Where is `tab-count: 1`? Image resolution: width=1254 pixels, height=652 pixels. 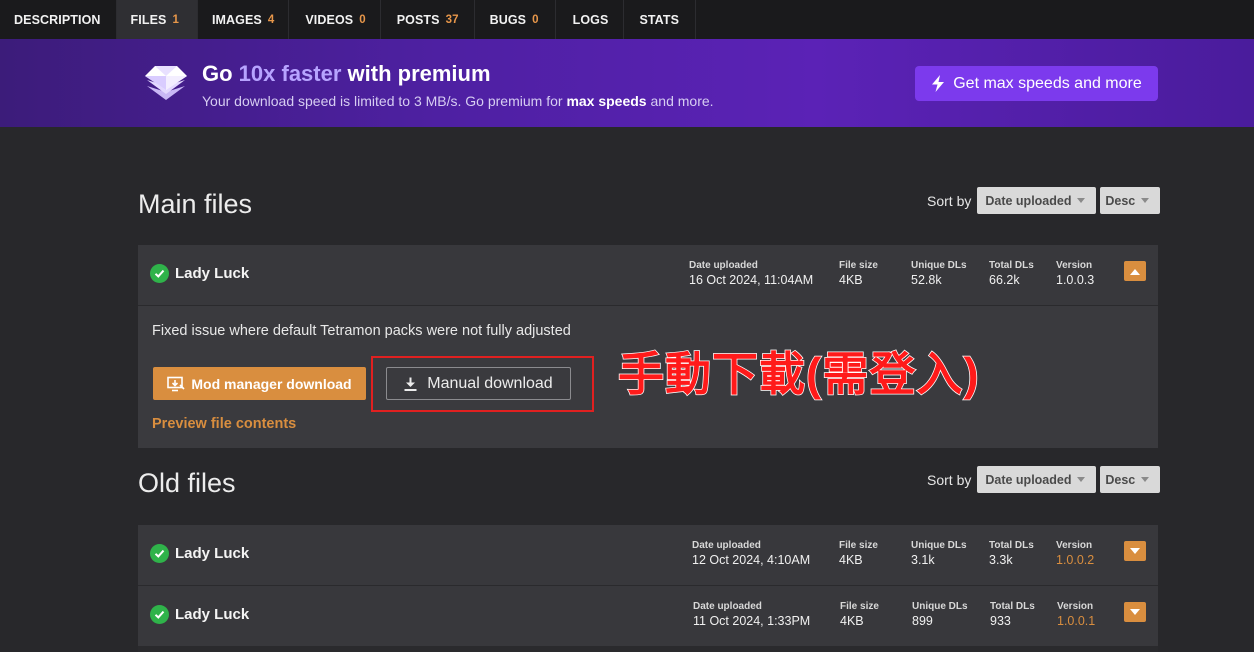 tab-count: 1 is located at coordinates (175, 19).